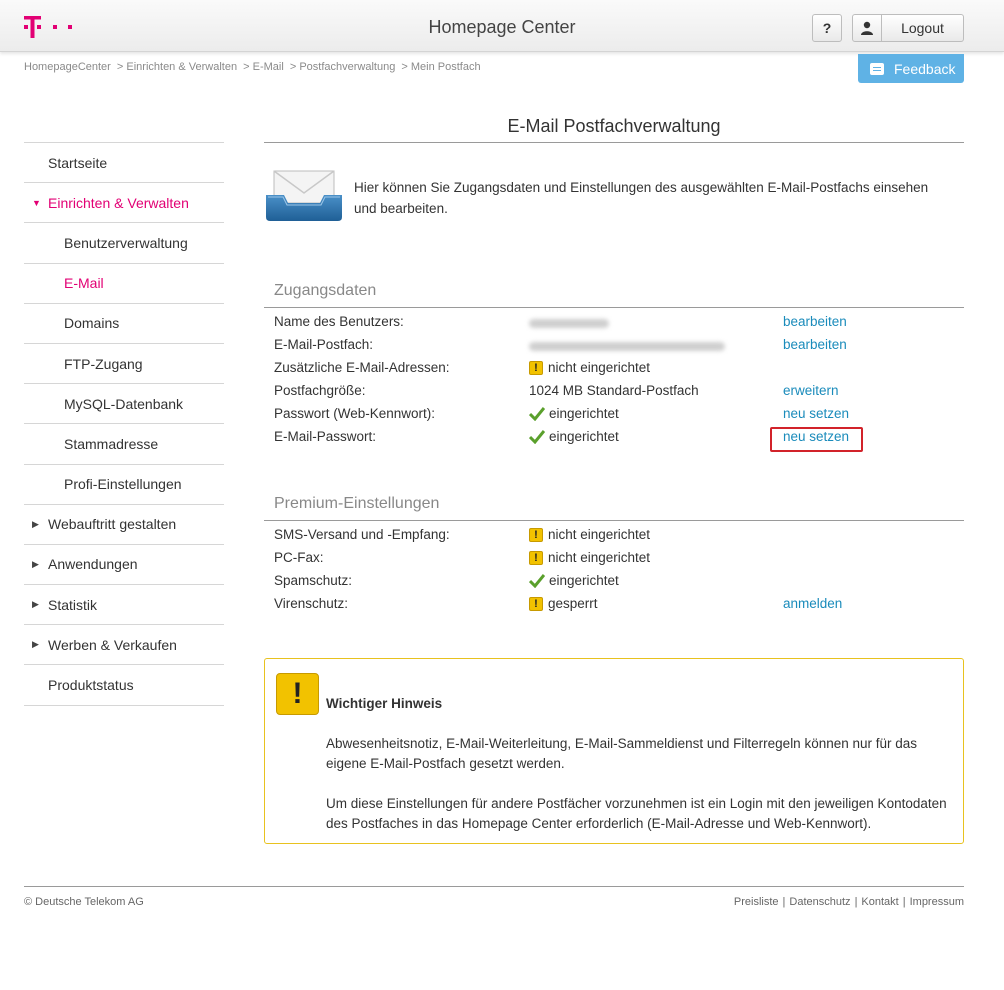  I want to click on sidebar-item-label: Profi-Einstellungen, so click(123, 484).